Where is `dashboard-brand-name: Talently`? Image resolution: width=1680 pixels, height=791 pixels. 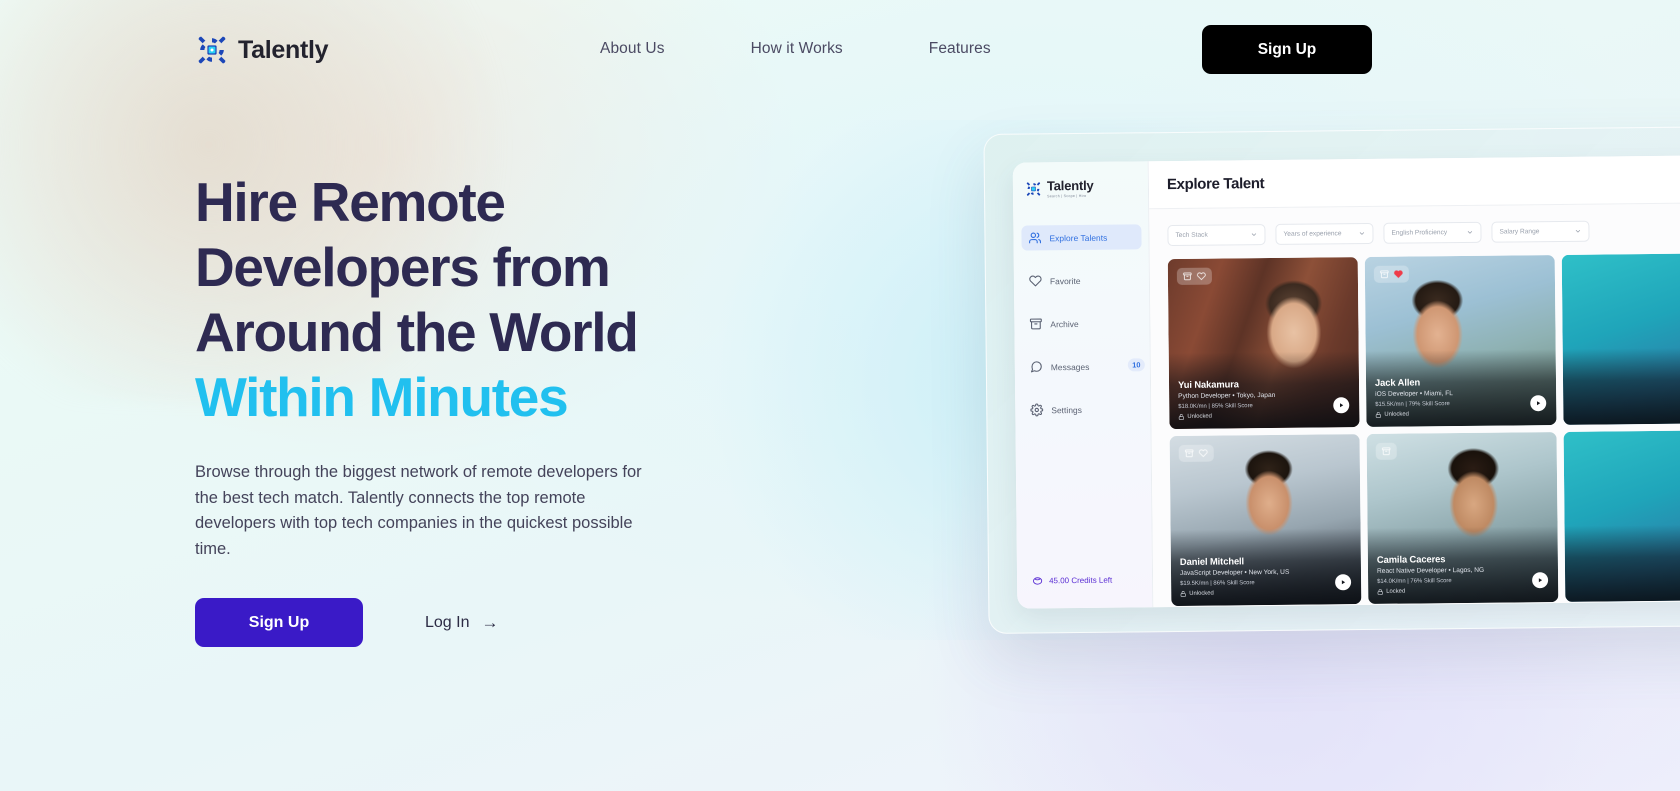
dashboard-brand-name: Talently is located at coordinates (1070, 185).